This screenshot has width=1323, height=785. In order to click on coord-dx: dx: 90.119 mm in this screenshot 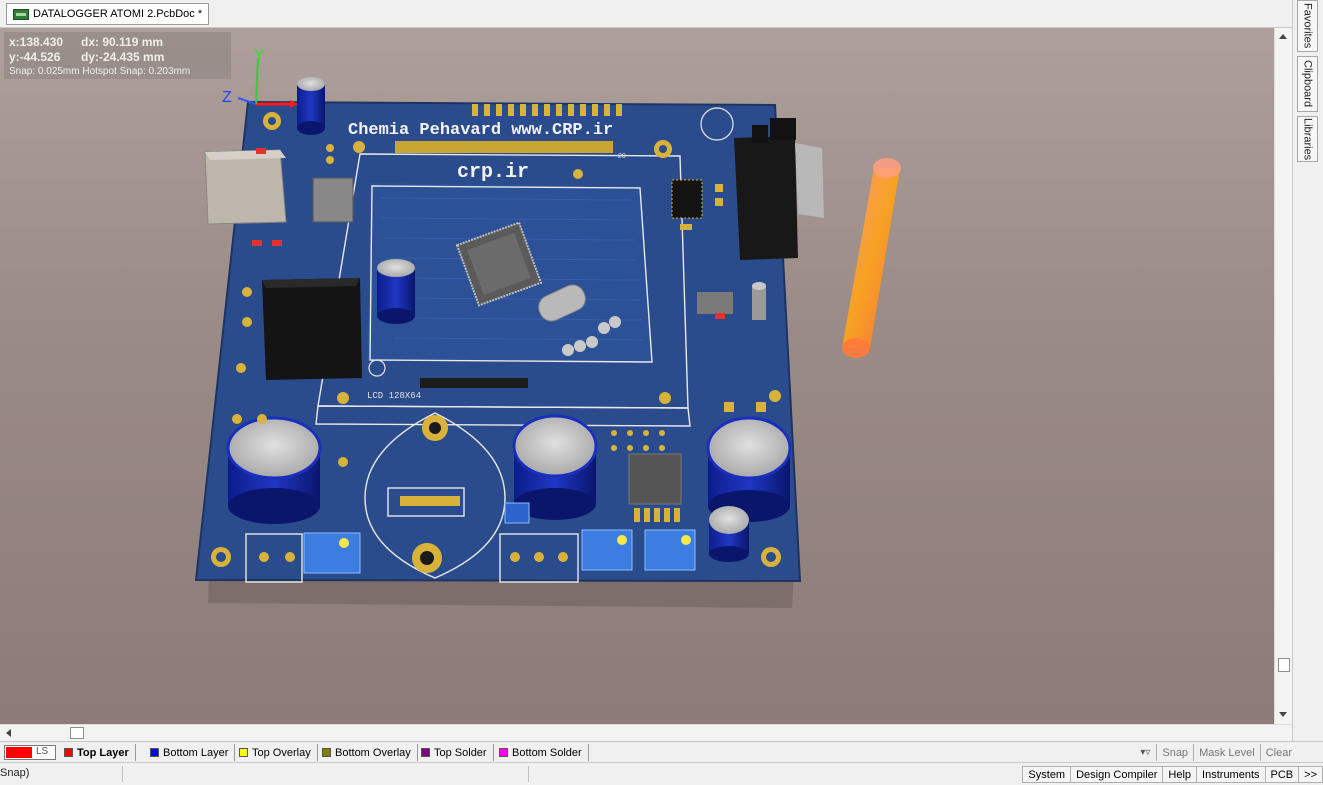, I will do `click(122, 42)`.